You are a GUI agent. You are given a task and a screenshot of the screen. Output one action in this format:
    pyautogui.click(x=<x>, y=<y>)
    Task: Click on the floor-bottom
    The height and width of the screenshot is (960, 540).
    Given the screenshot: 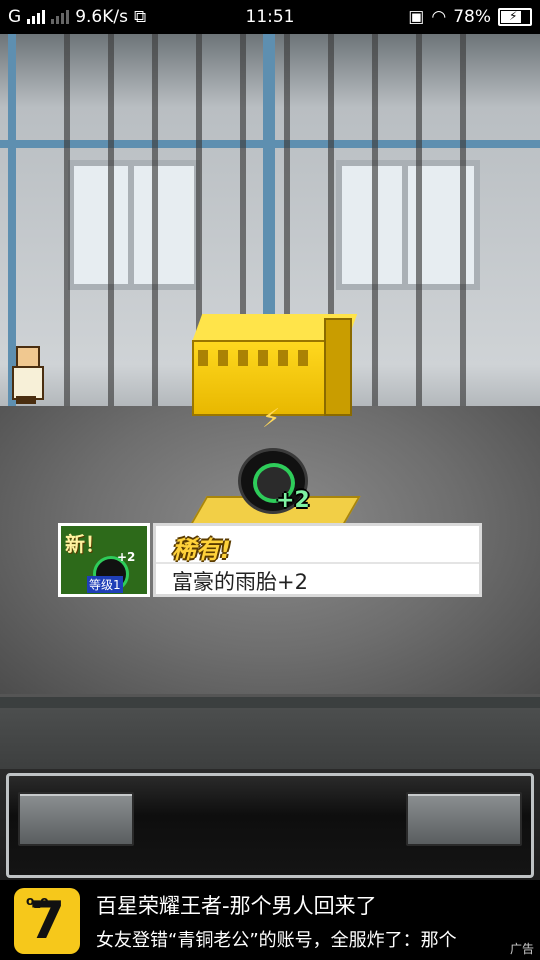 What is the action you would take?
    pyautogui.click(x=270, y=738)
    